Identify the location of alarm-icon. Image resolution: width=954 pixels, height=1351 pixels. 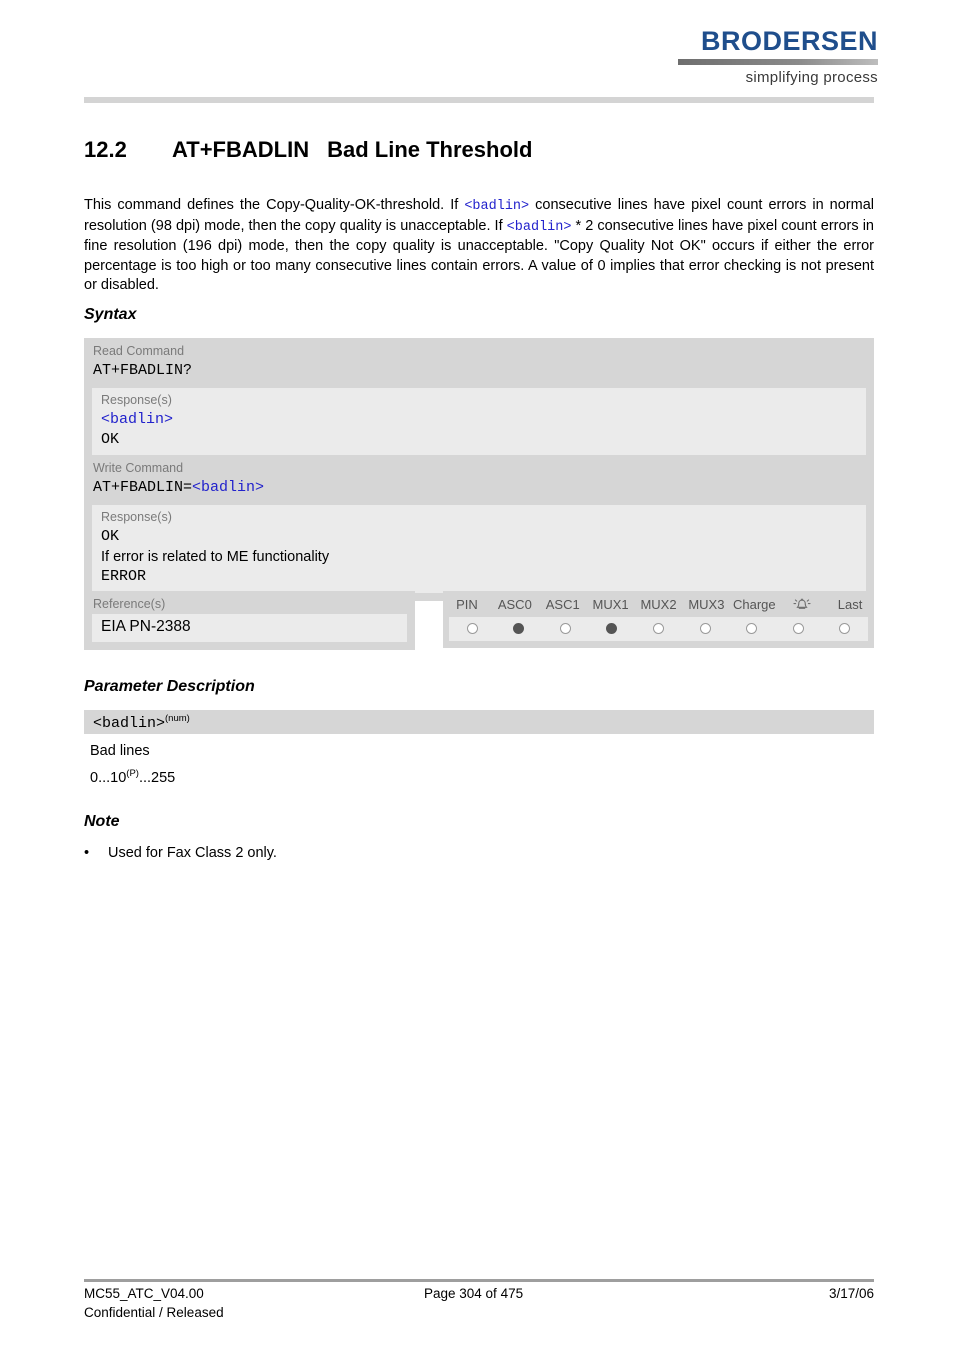
(802, 603).